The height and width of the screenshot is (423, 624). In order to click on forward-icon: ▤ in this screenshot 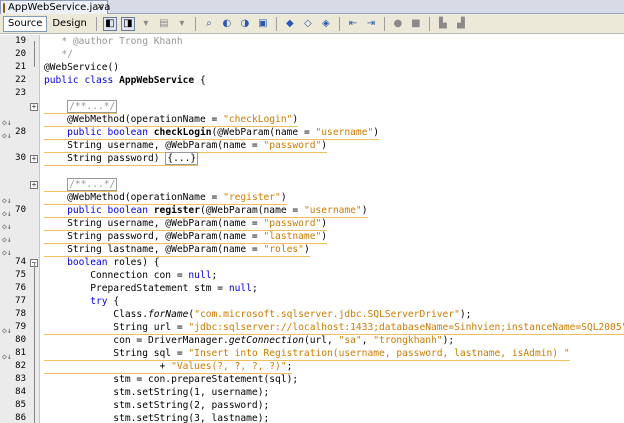, I will do `click(164, 24)`.